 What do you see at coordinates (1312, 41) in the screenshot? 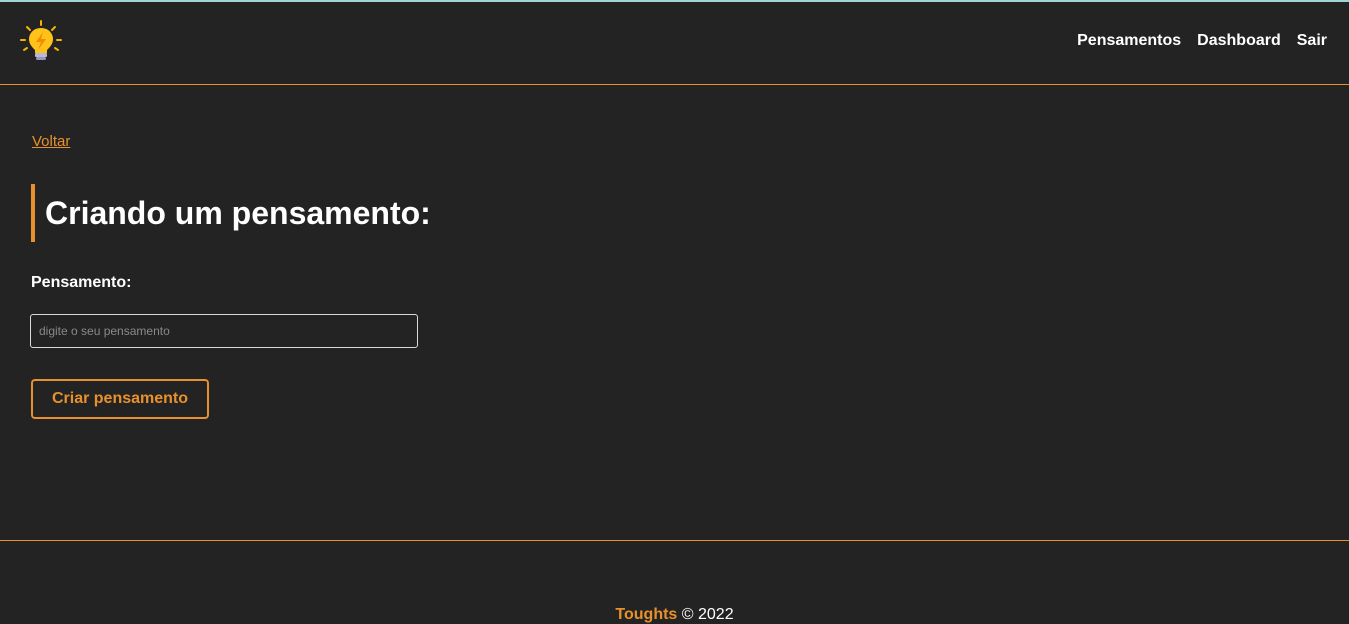
I see `nav-link-sair: Sair` at bounding box center [1312, 41].